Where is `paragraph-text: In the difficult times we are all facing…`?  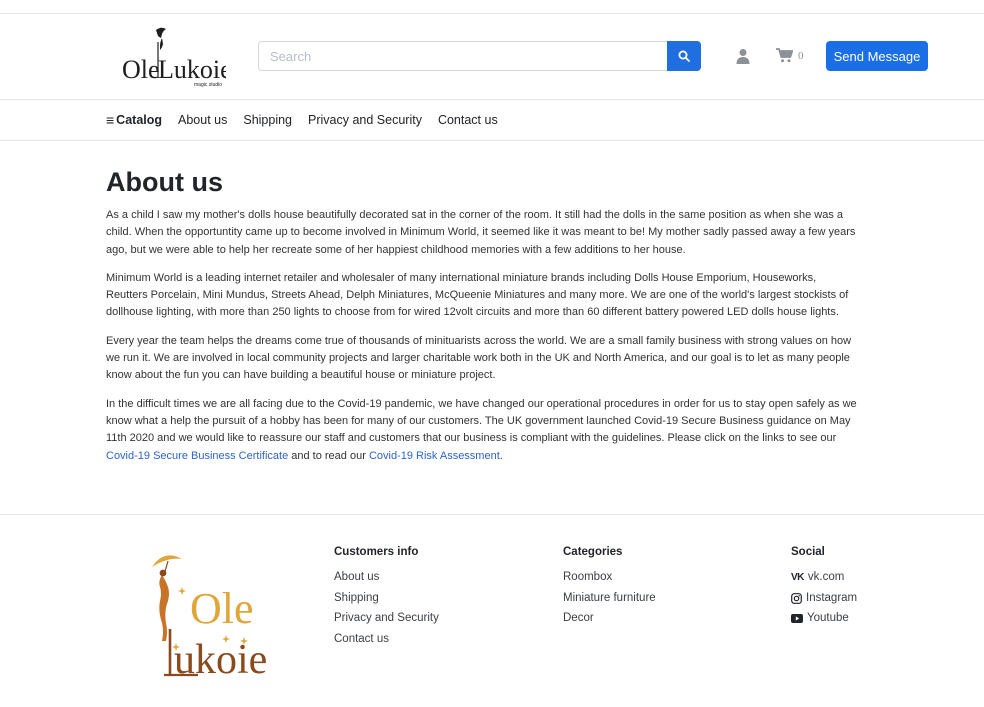
paragraph-text: In the difficult times we are all facing… is located at coordinates (481, 421).